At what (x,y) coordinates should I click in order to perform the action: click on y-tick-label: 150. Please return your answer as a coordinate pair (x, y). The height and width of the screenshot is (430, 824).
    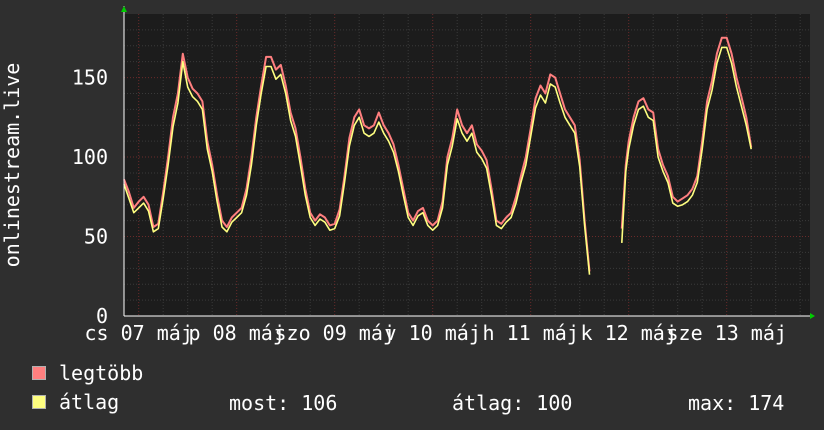
    Looking at the image, I should click on (90, 78).